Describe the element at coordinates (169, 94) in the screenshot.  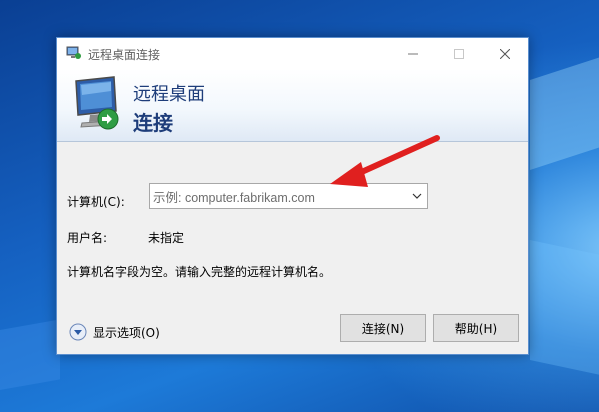
I see `banner-title-line1: 远程桌面` at that location.